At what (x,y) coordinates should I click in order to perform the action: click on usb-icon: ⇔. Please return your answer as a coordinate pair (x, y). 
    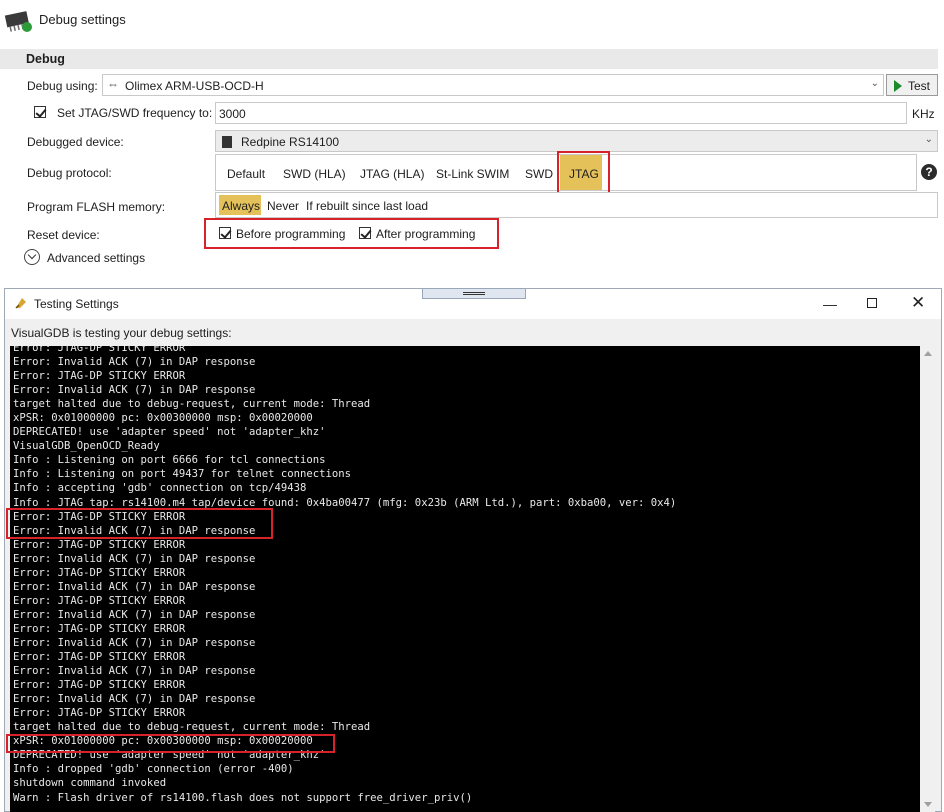
    Looking at the image, I should click on (113, 84).